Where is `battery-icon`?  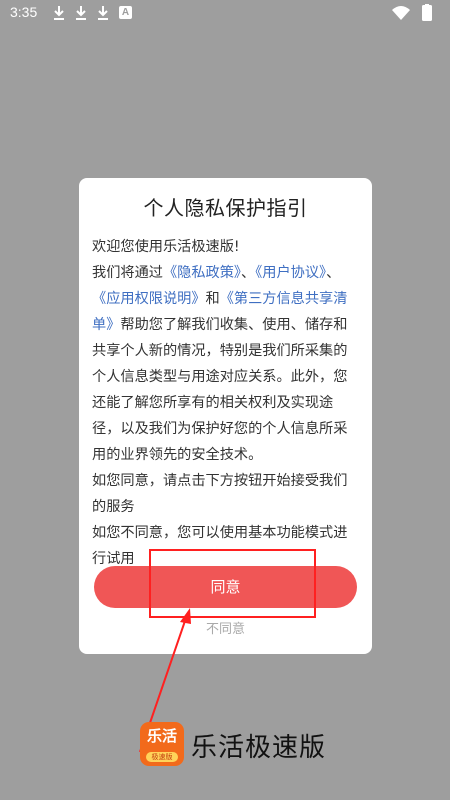
battery-icon is located at coordinates (427, 13).